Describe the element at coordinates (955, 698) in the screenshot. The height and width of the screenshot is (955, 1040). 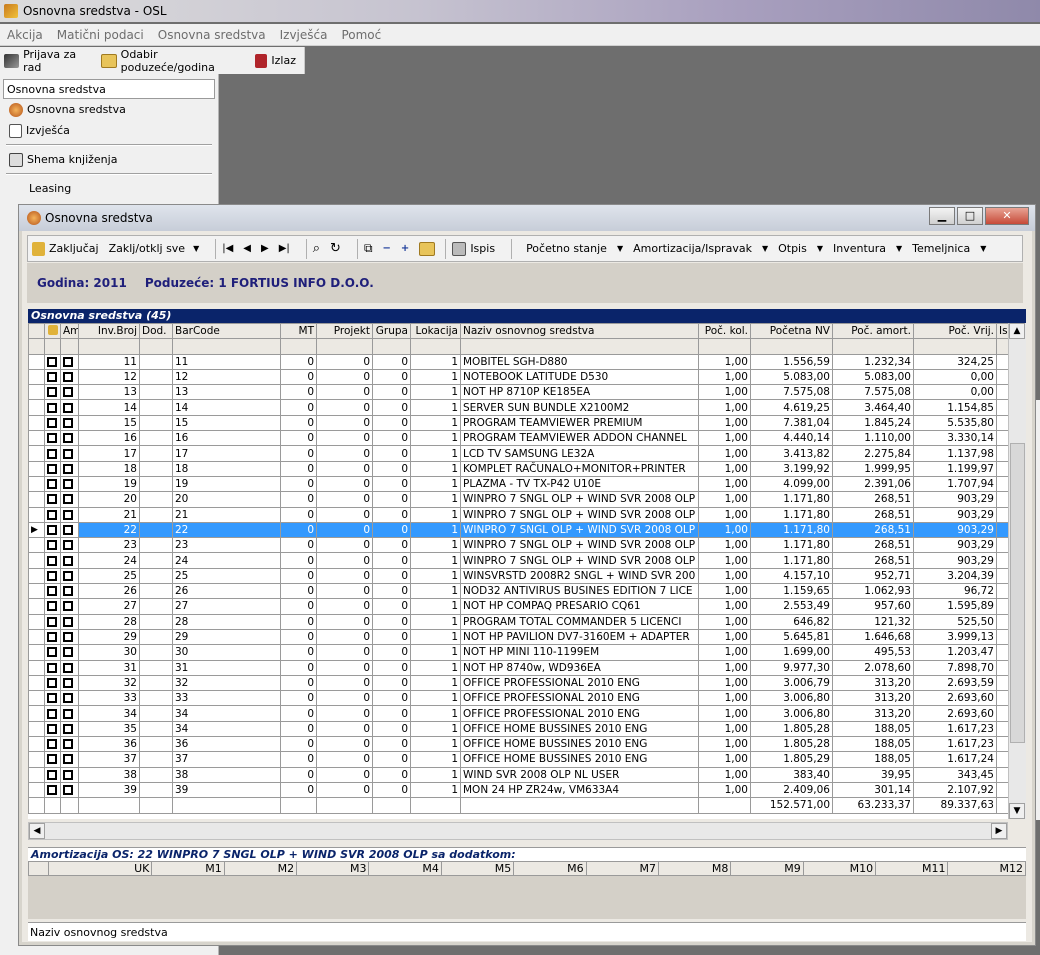
I see `cell-poc-vrij: 2.693,60` at that location.